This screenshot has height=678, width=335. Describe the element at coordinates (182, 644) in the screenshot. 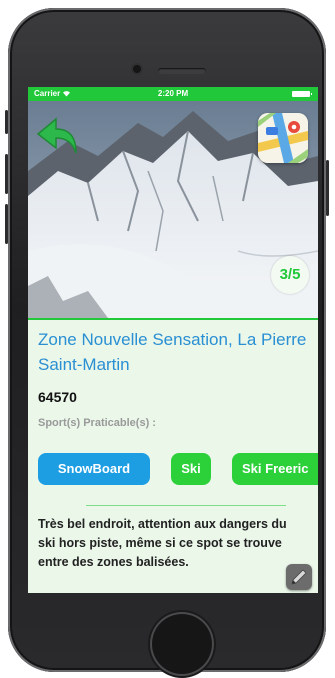

I see `home-button` at that location.